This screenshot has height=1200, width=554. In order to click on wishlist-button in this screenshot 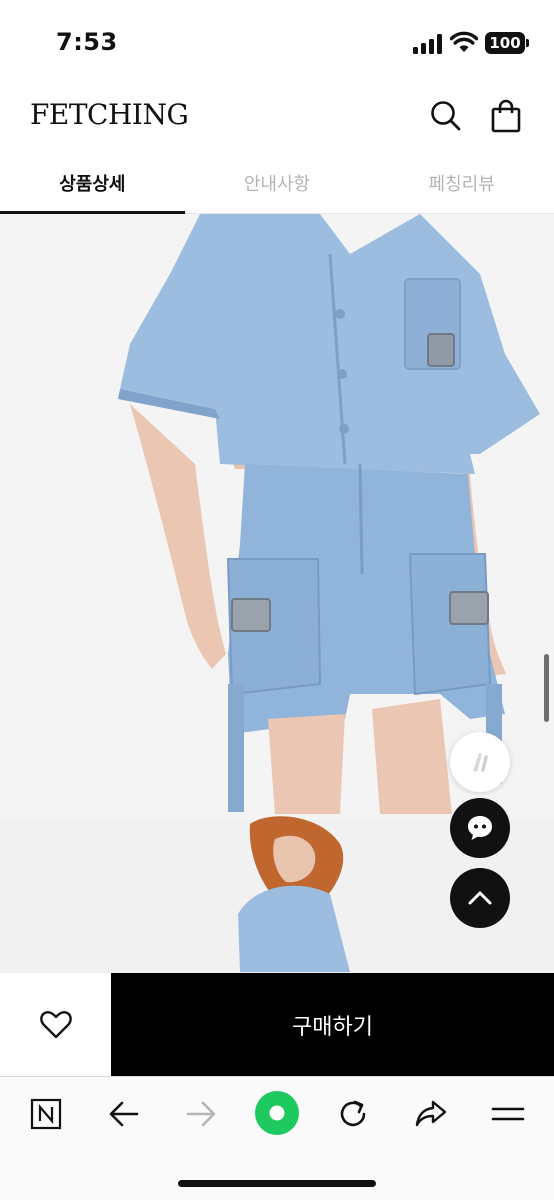, I will do `click(55, 1025)`.